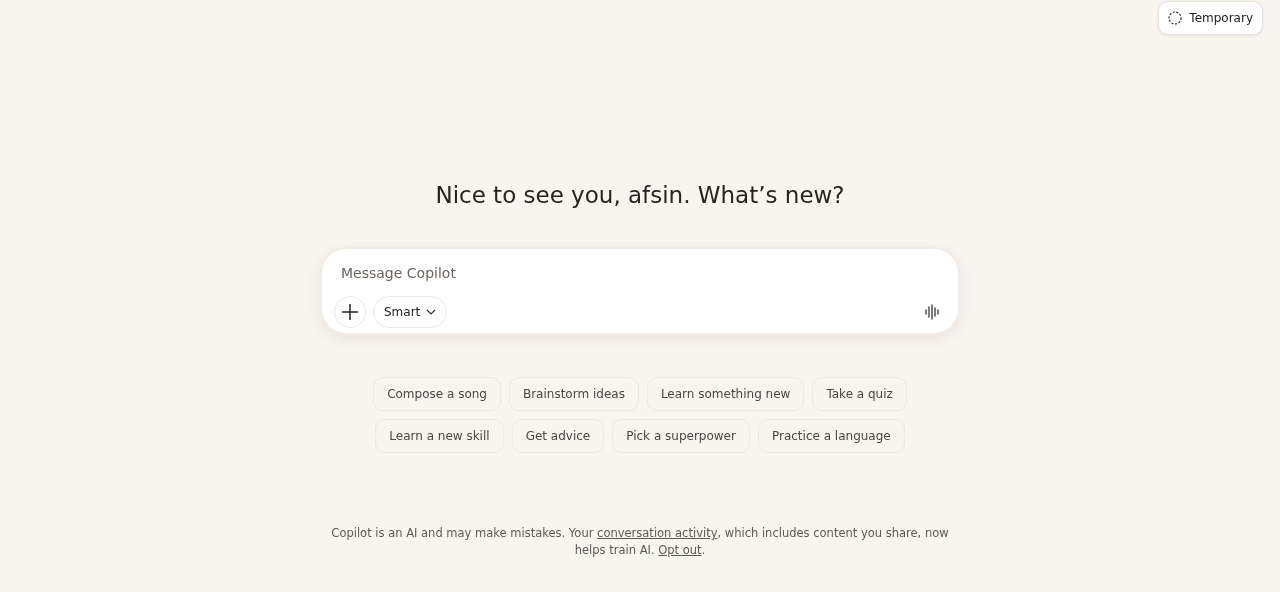 The width and height of the screenshot is (1280, 592). What do you see at coordinates (680, 550) in the screenshot?
I see `disclaimer-link: Opt out` at bounding box center [680, 550].